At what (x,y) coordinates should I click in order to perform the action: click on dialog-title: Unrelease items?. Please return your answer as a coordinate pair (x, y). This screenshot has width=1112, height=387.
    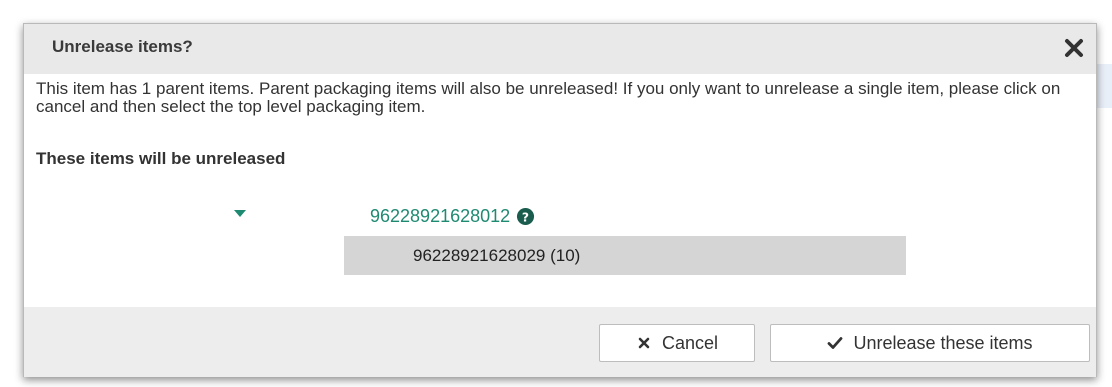
    Looking at the image, I should click on (122, 46).